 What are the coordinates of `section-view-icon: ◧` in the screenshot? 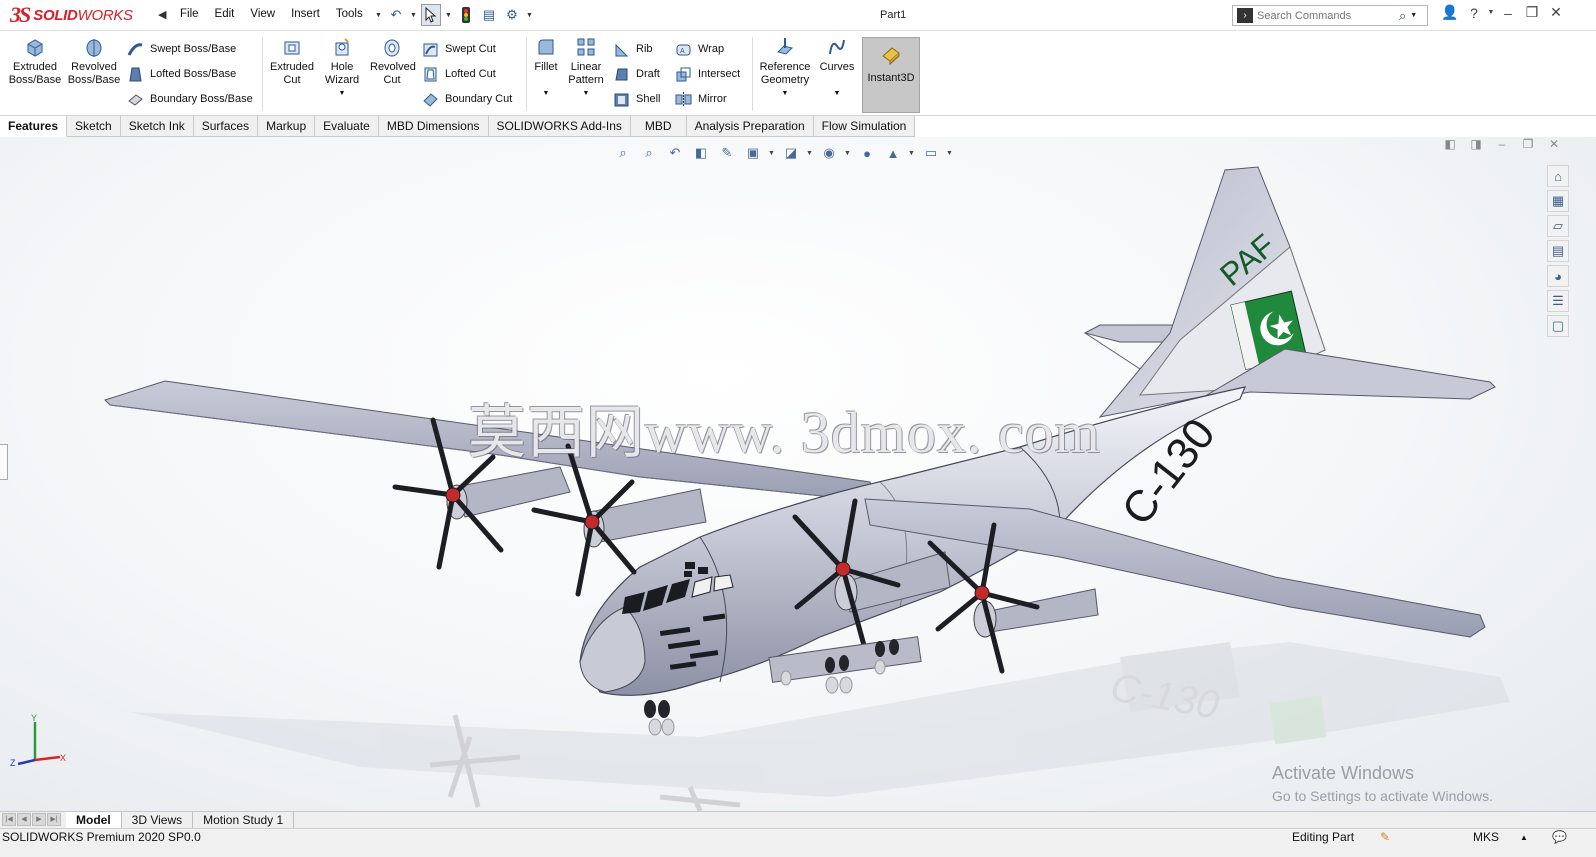 It's located at (701, 153).